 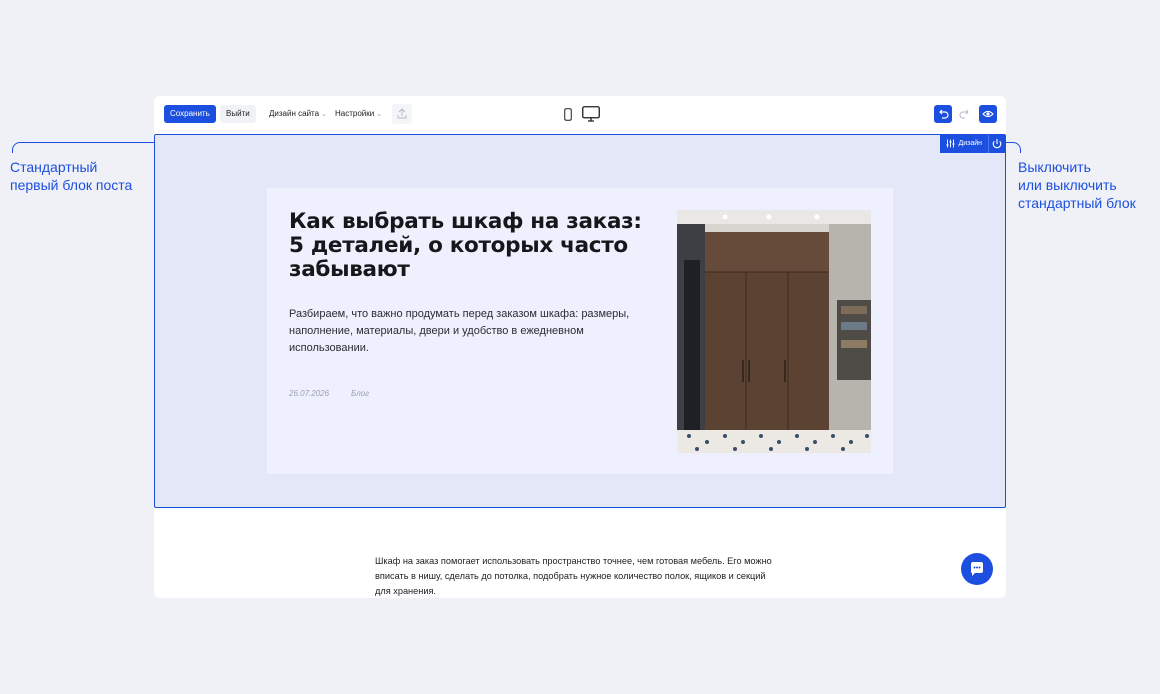 I want to click on right-callout-line-1: Выключить, so click(x=1054, y=167).